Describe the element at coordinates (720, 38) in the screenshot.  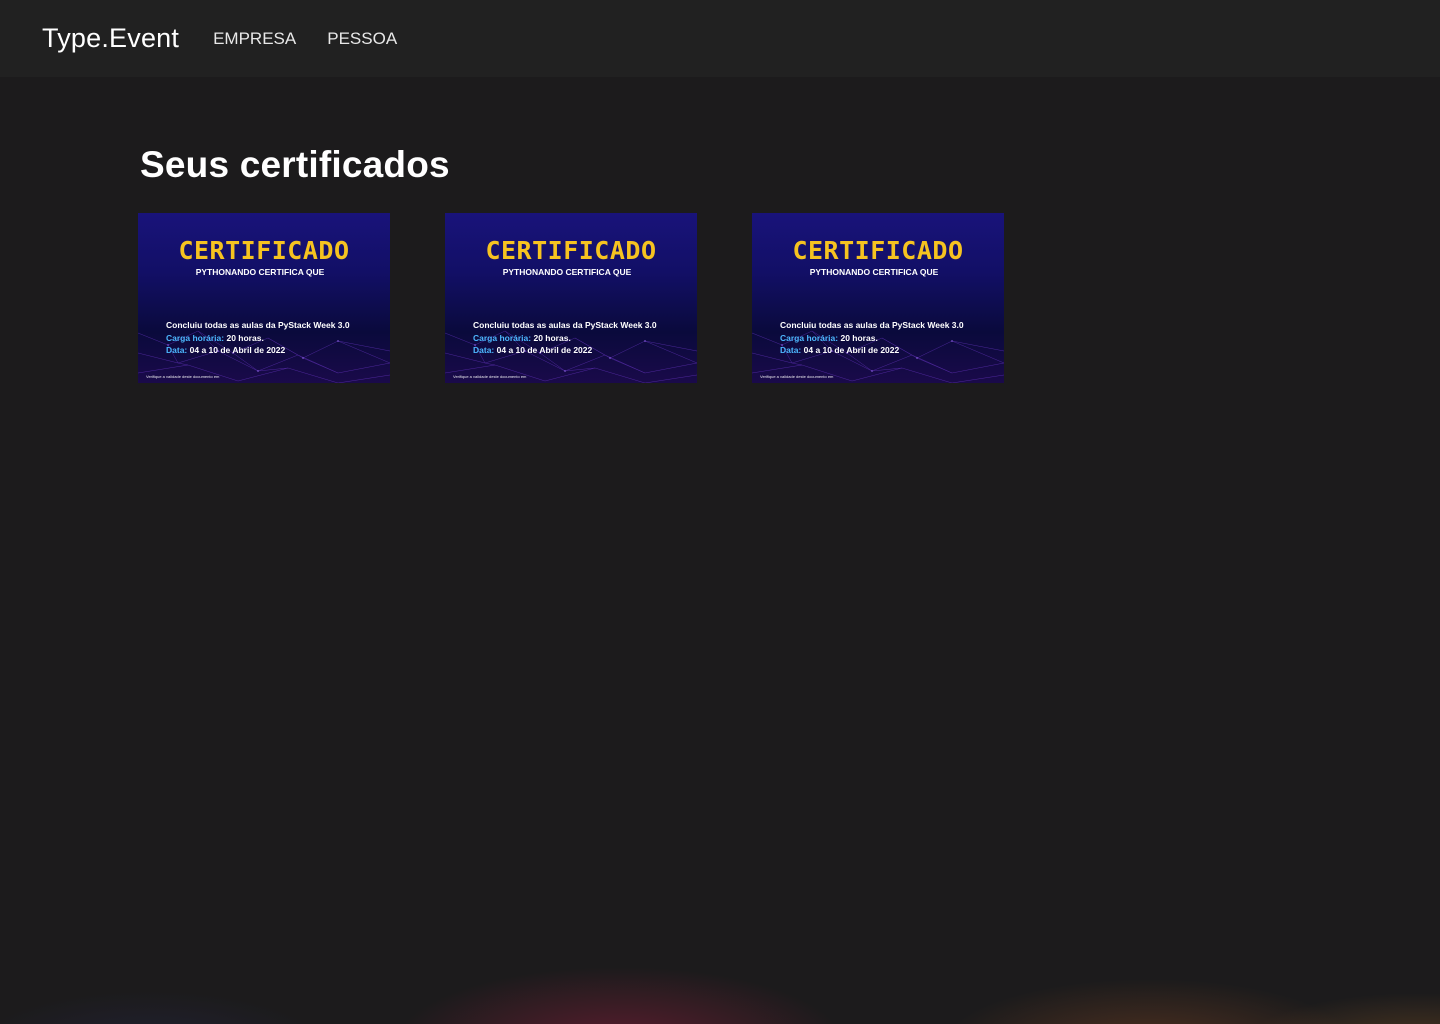
I see `top-navbar: Type.Event EMPRESA PESSOA` at that location.